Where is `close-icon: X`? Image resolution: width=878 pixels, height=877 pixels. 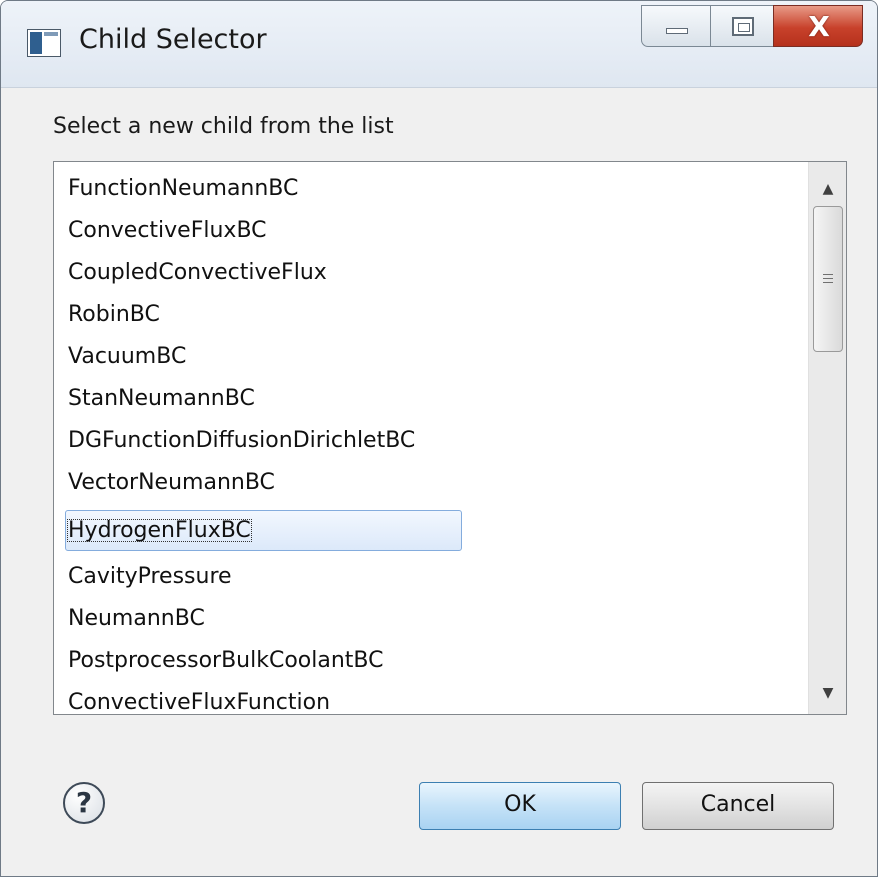 close-icon: X is located at coordinates (819, 26).